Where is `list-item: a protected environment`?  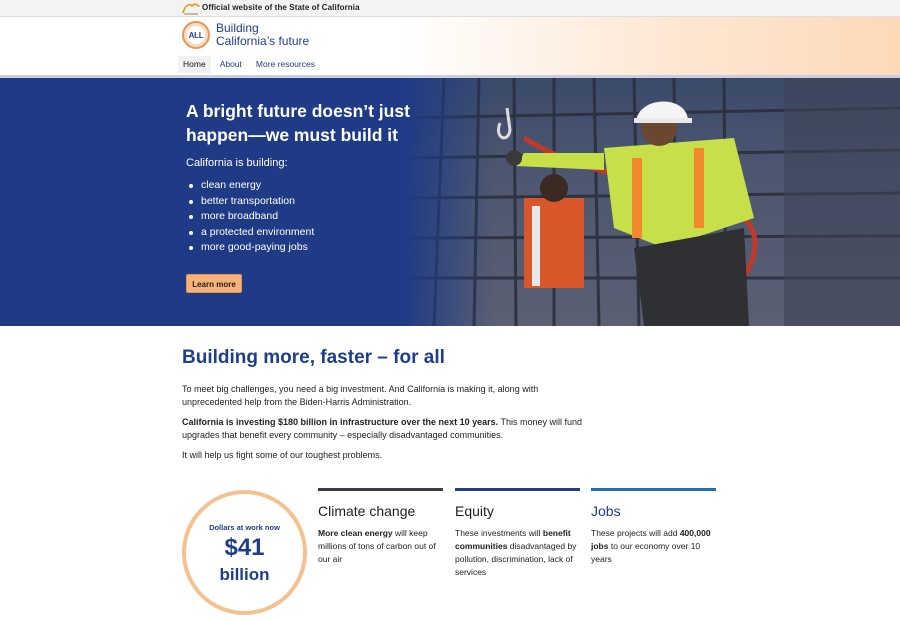
list-item: a protected environment is located at coordinates (250, 233).